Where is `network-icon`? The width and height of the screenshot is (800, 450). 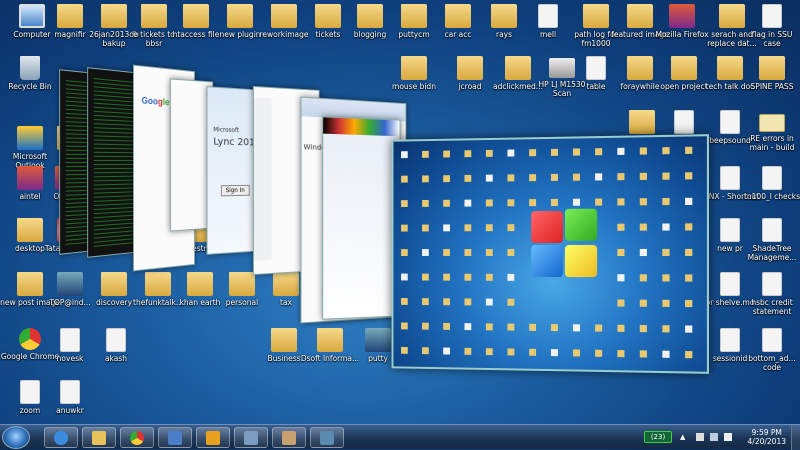 network-icon is located at coordinates (714, 437).